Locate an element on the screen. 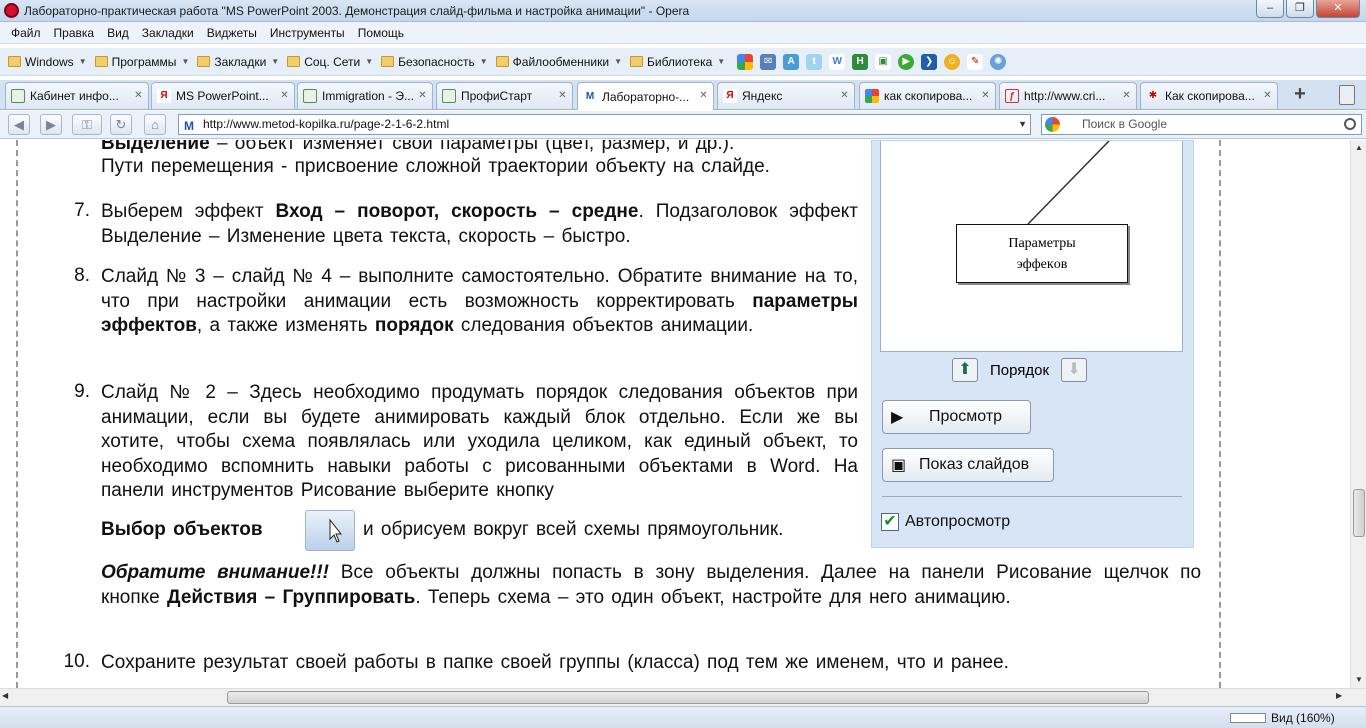  pen-icon: ✎ is located at coordinates (975, 61).